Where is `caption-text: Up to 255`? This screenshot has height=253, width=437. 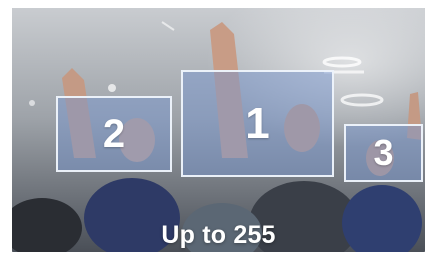 caption-text: Up to 255 is located at coordinates (218, 235).